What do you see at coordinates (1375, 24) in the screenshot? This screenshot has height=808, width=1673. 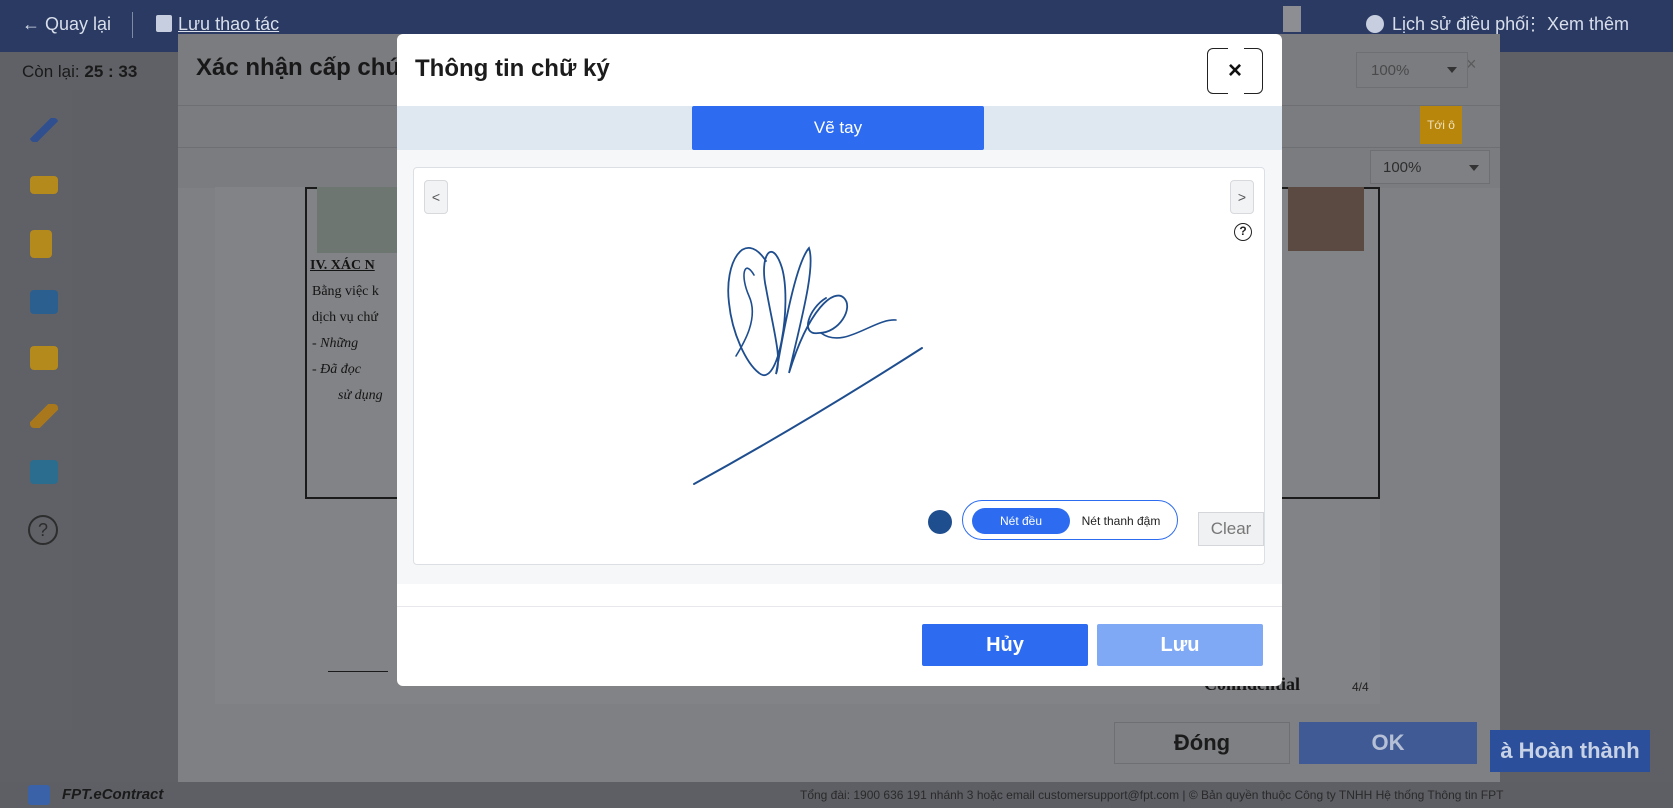 I see `history-icon` at bounding box center [1375, 24].